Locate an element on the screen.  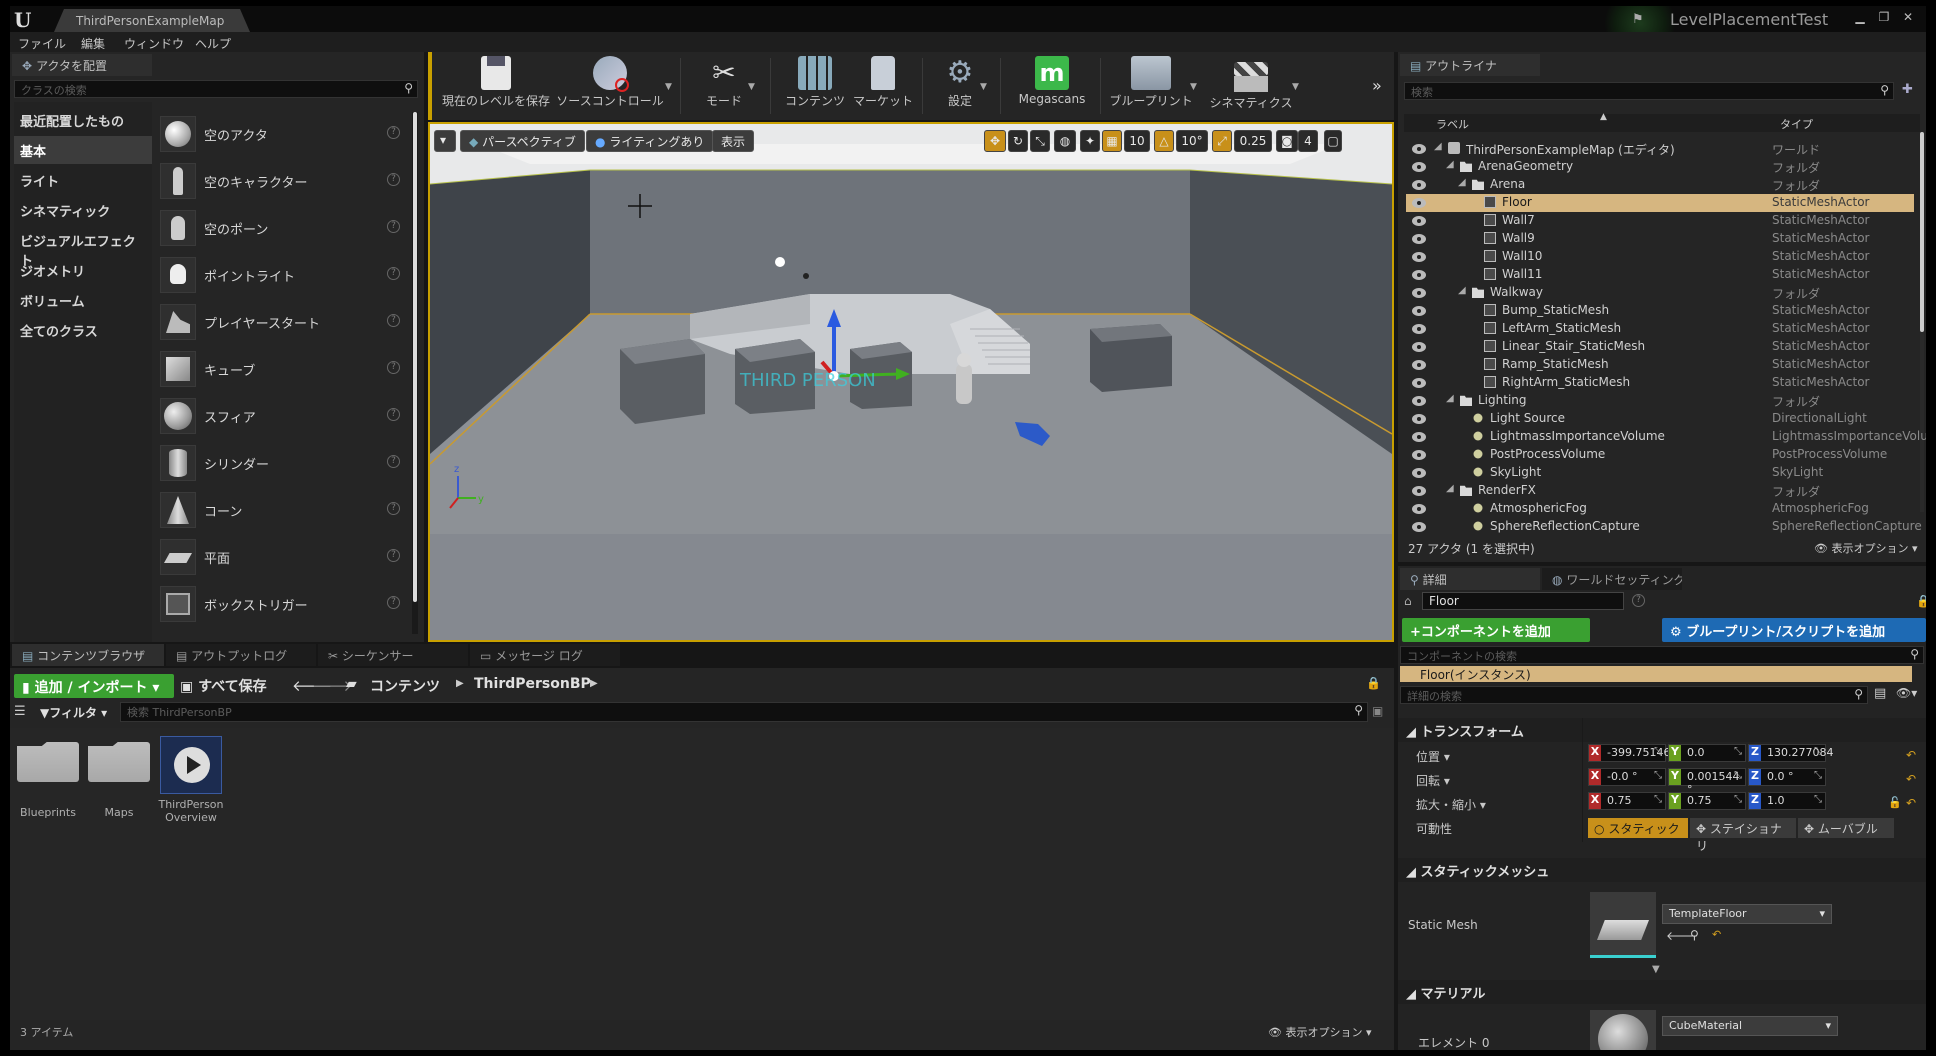
show-button: 表示 is located at coordinates (733, 141).